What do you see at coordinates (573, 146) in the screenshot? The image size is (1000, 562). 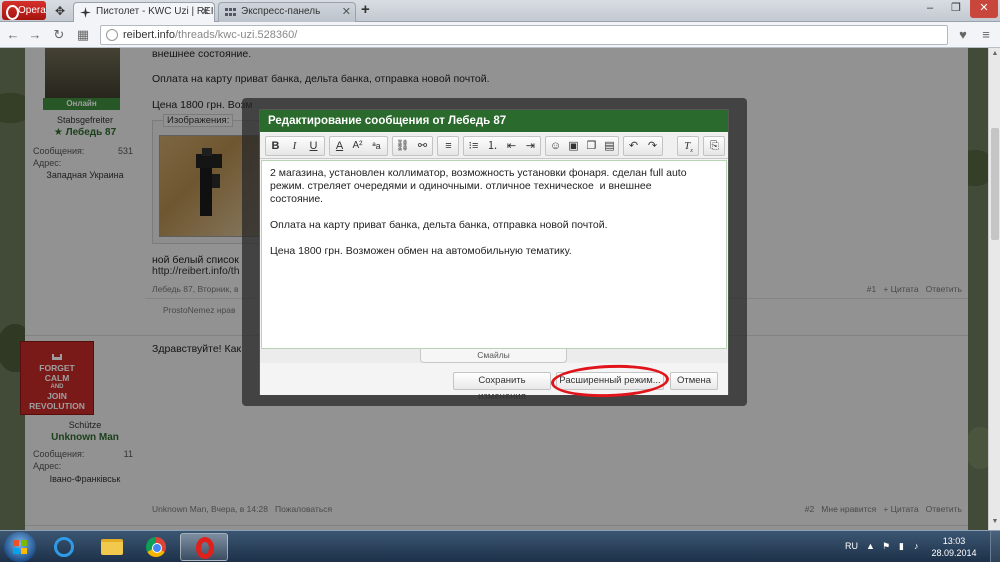 I see `image-icon: ▣` at bounding box center [573, 146].